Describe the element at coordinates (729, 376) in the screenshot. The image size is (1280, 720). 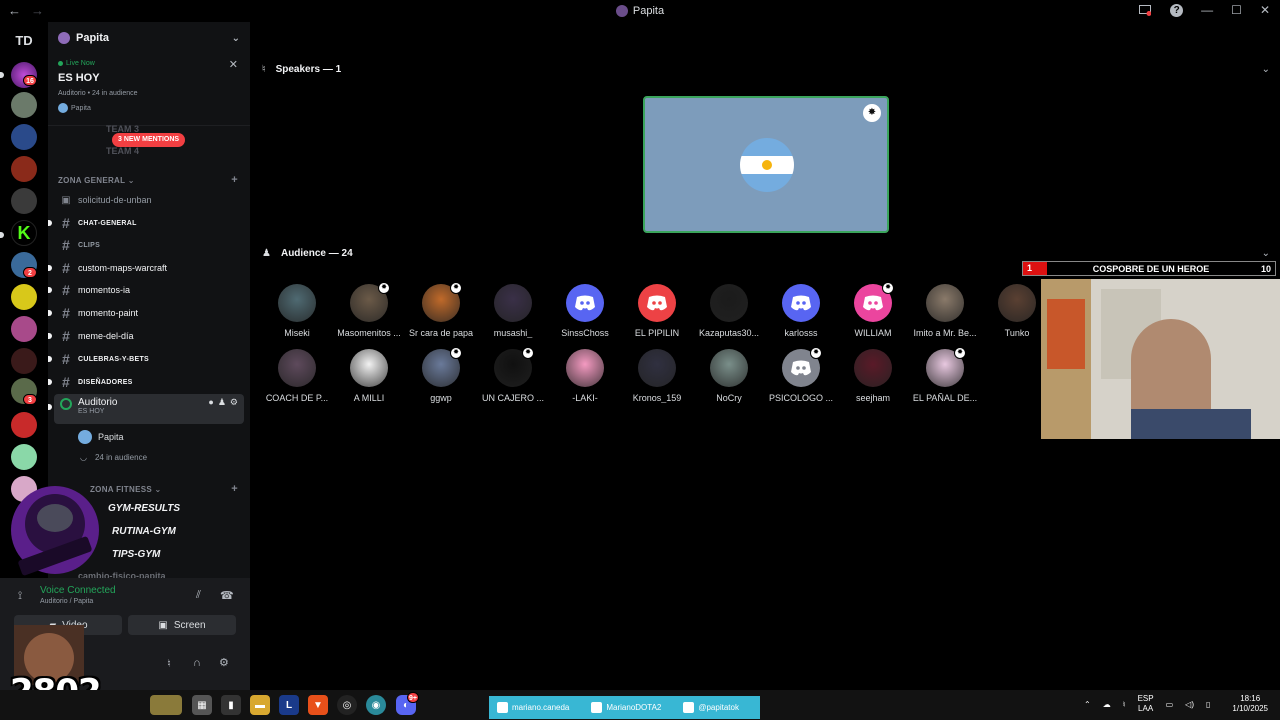
I see `audience-member: NoCry` at that location.